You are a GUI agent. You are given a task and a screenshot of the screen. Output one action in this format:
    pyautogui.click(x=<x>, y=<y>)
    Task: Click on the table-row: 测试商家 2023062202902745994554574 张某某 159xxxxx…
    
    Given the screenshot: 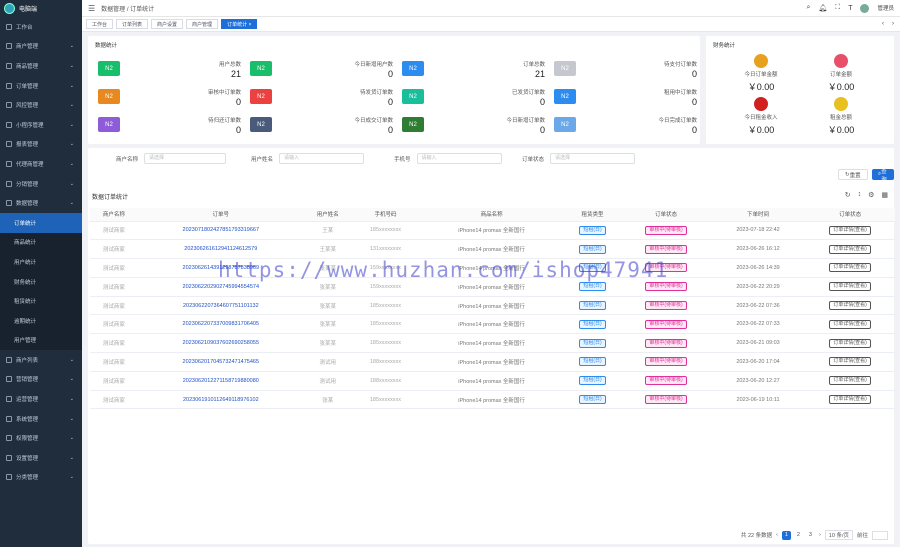 What is the action you would take?
    pyautogui.click(x=492, y=287)
    